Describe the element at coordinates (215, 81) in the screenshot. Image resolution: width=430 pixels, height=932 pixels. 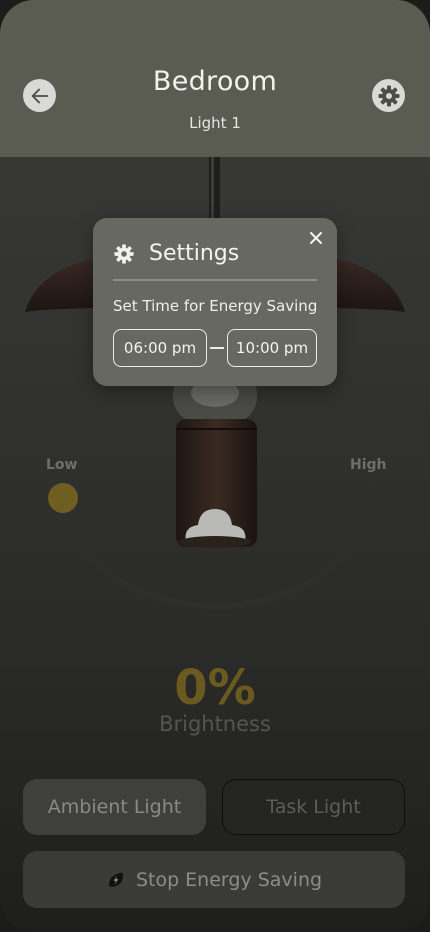
I see `page-title: Bedroom` at that location.